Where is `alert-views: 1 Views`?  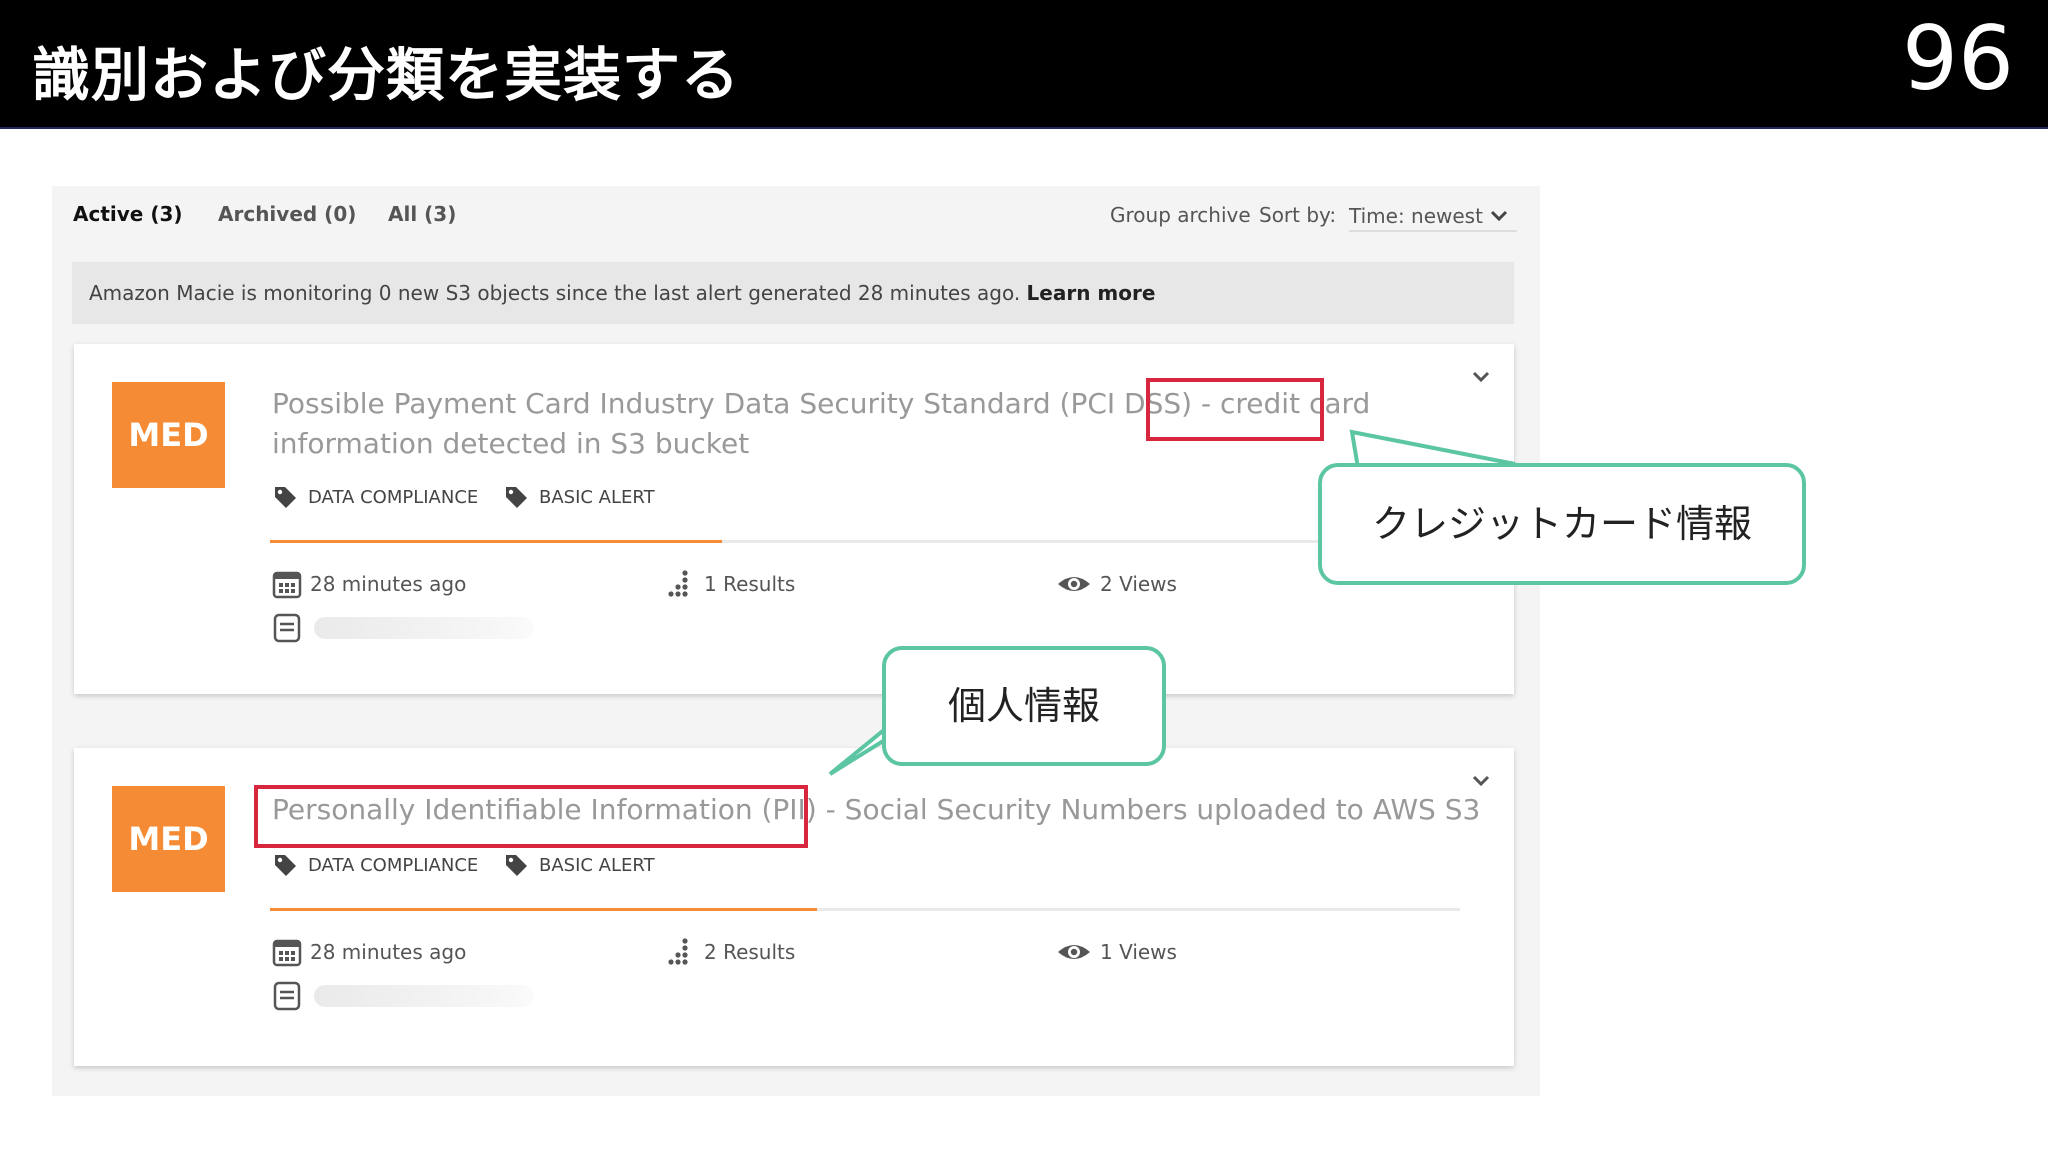 alert-views: 1 Views is located at coordinates (1116, 952).